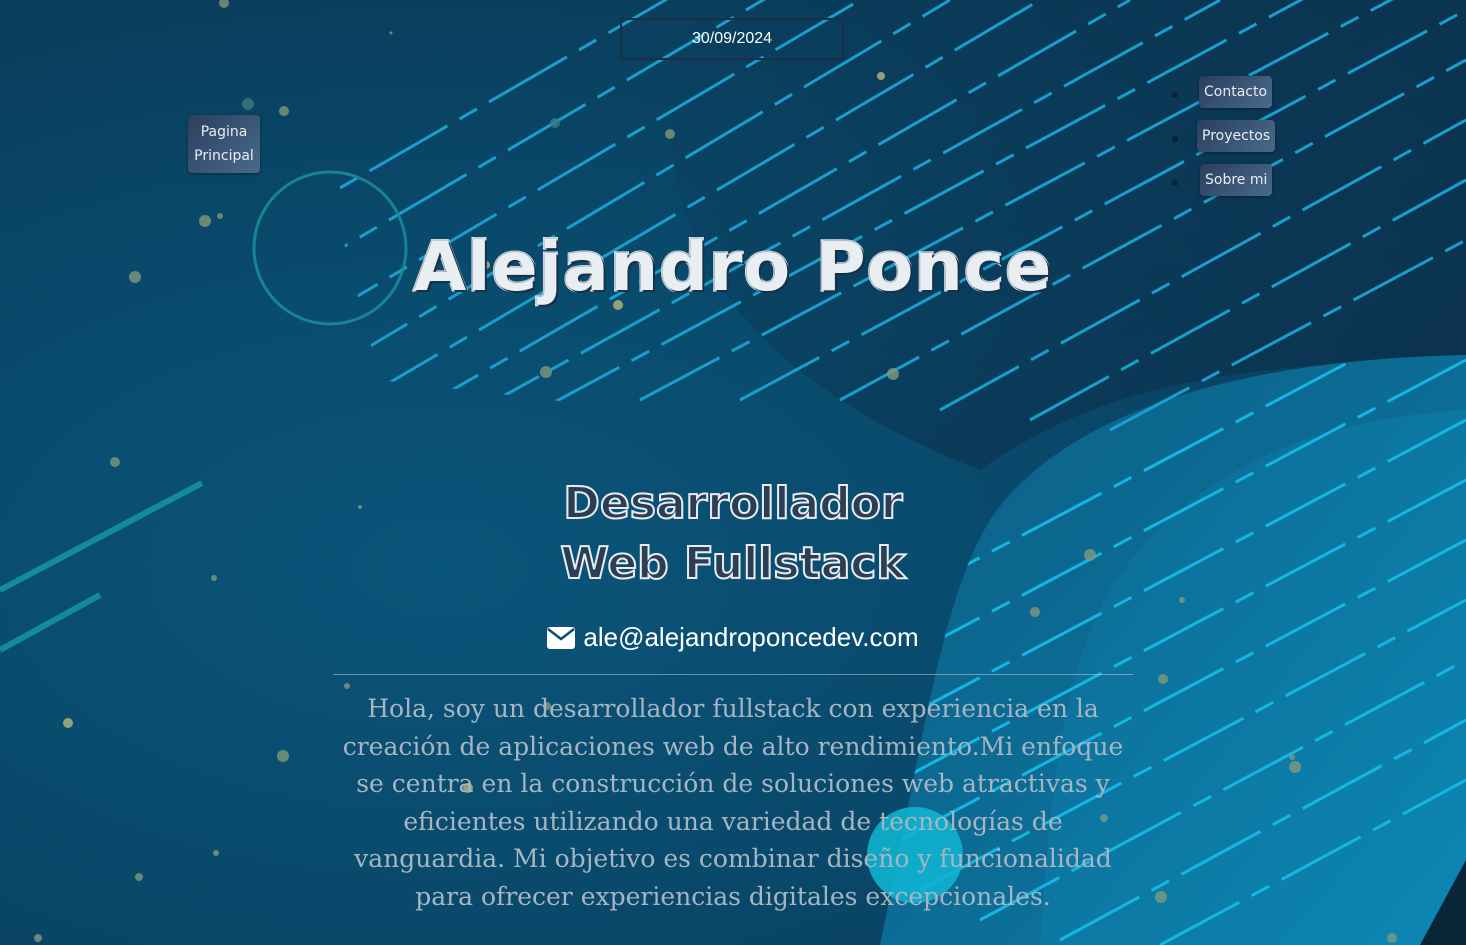 The width and height of the screenshot is (1466, 945). Describe the element at coordinates (733, 534) in the screenshot. I see `role-title: Desarrollador Web Fullstack` at that location.